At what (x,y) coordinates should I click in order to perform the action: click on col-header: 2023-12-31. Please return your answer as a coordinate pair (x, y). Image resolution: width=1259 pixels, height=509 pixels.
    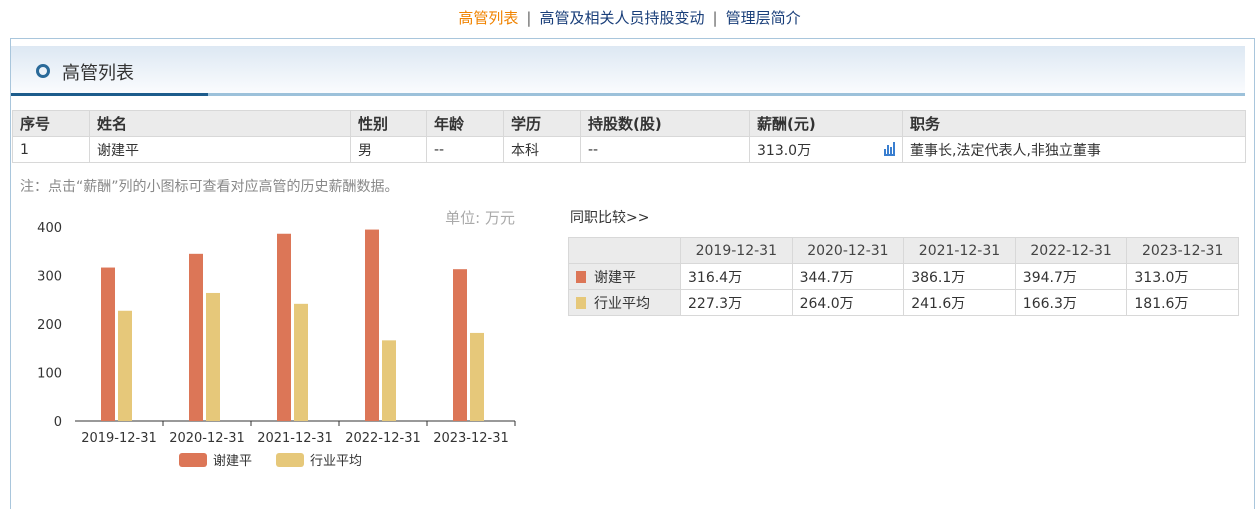
    Looking at the image, I should click on (1182, 250).